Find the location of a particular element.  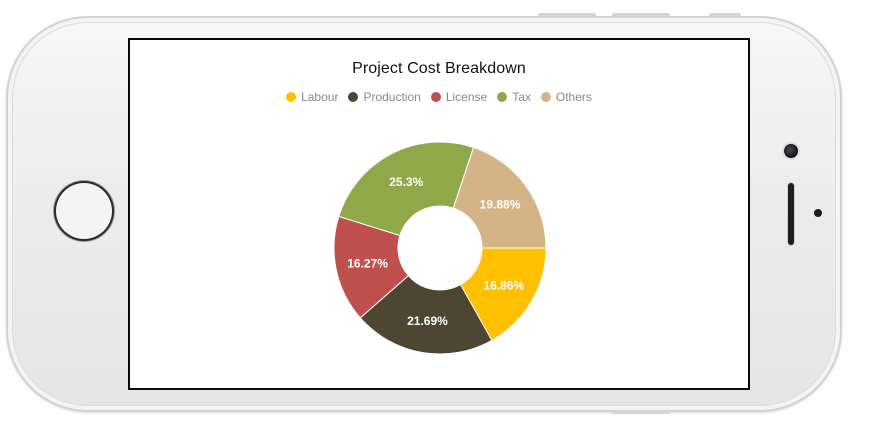

power-button is located at coordinates (641, 412).